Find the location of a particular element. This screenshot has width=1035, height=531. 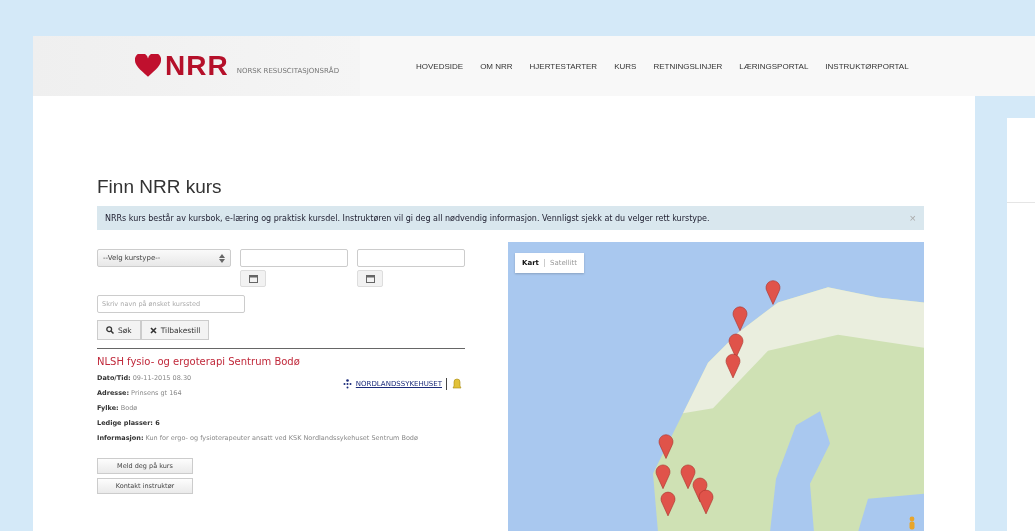

nav-link: INSTRUKTØRPORTAL is located at coordinates (867, 66).